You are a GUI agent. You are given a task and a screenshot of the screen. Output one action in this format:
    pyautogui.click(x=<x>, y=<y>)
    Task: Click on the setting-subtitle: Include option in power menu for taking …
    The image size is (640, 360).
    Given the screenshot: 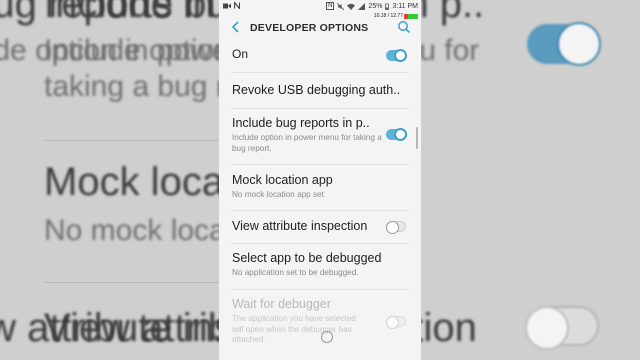 What is the action you would take?
    pyautogui.click(x=307, y=143)
    